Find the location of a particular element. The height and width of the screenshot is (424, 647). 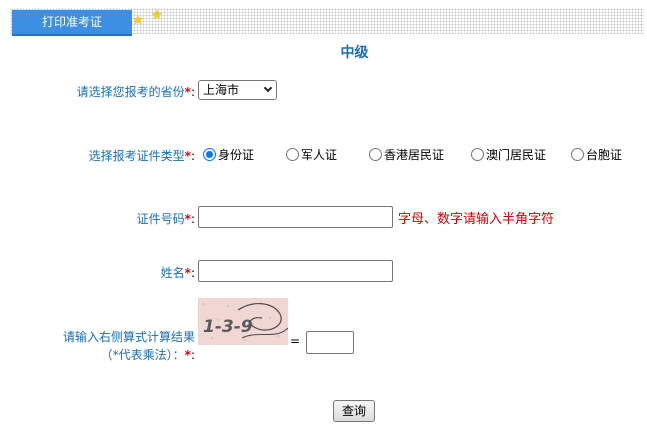

province-selected-value: 上海市 is located at coordinates (221, 90).